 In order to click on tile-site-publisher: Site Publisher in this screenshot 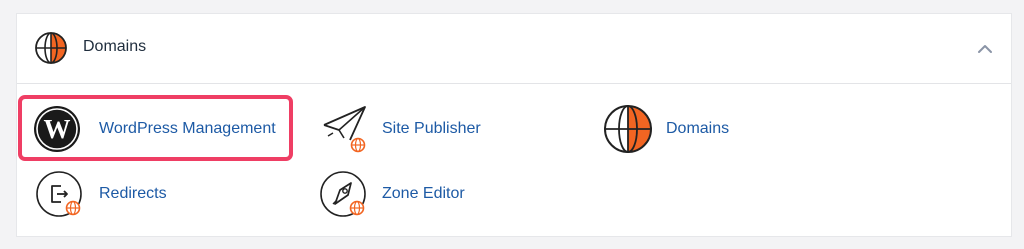, I will do `click(405, 129)`.